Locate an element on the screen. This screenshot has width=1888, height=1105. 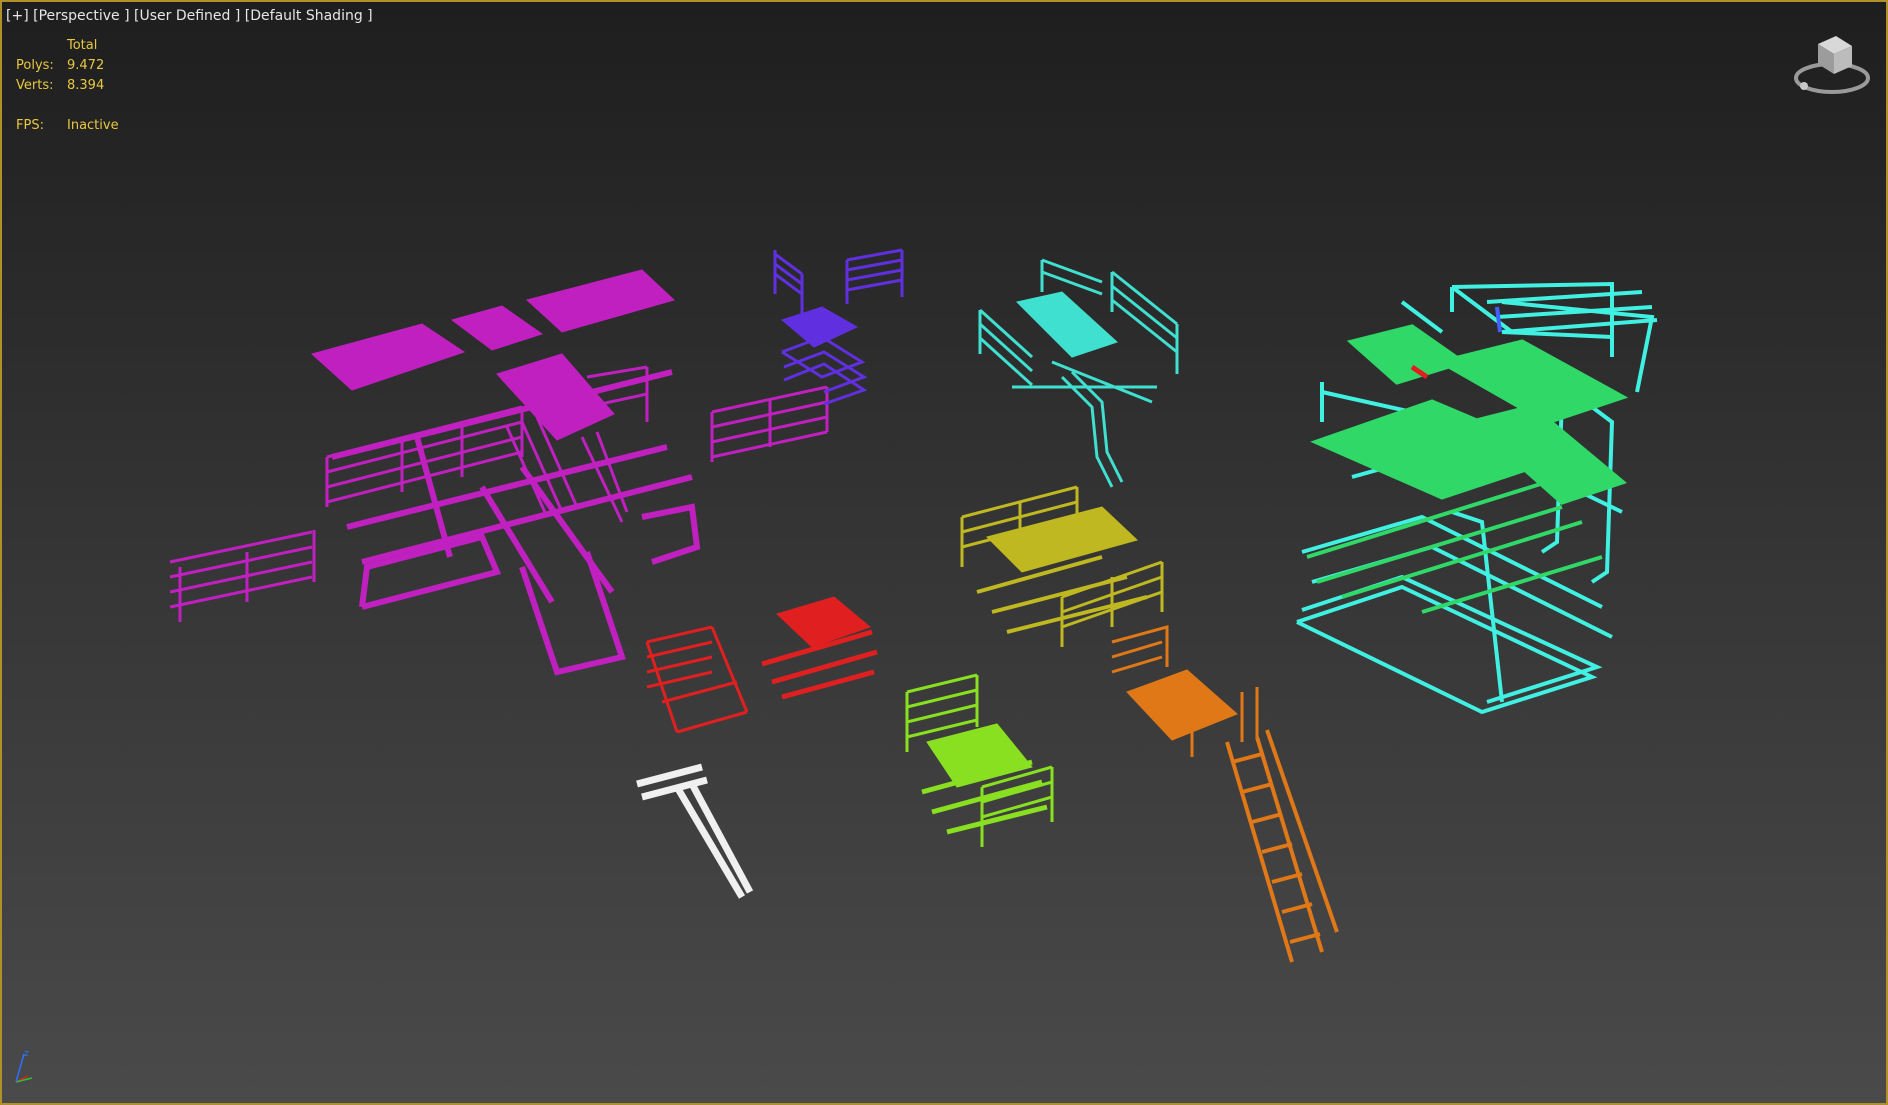
olive-staircase-set is located at coordinates (1062, 566).